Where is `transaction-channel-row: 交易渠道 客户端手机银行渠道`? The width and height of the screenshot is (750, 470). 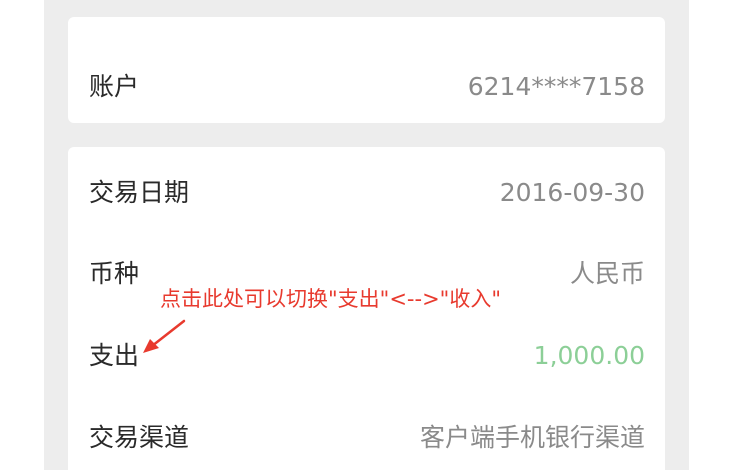 transaction-channel-row: 交易渠道 客户端手机银行渠道 is located at coordinates (366, 438).